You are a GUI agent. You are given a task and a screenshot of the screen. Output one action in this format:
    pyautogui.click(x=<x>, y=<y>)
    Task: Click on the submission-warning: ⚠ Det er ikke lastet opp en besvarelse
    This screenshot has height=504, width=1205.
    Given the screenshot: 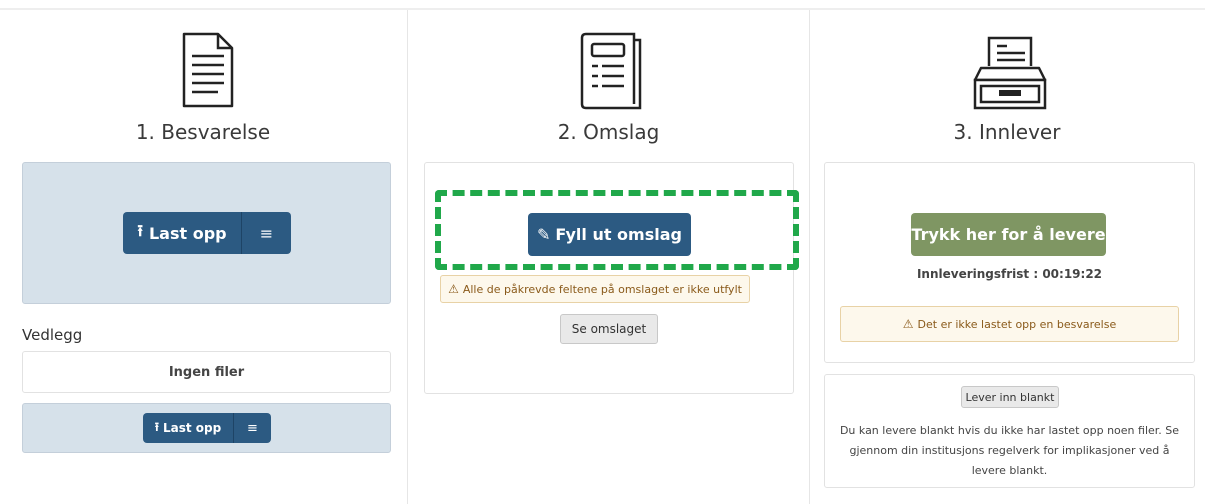 What is the action you would take?
    pyautogui.click(x=1009, y=324)
    